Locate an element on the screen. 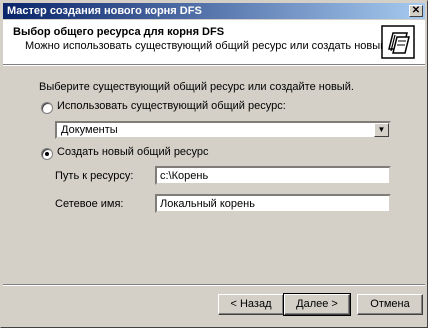 This screenshot has height=328, width=428. cancel-button: Отмена is located at coordinates (390, 304).